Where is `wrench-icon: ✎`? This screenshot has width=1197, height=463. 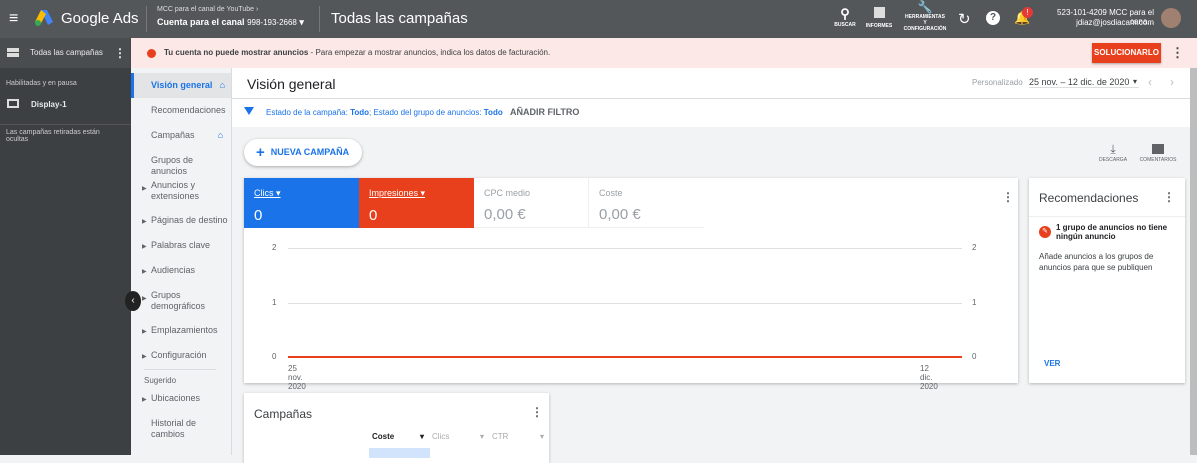 wrench-icon: ✎ is located at coordinates (1045, 232).